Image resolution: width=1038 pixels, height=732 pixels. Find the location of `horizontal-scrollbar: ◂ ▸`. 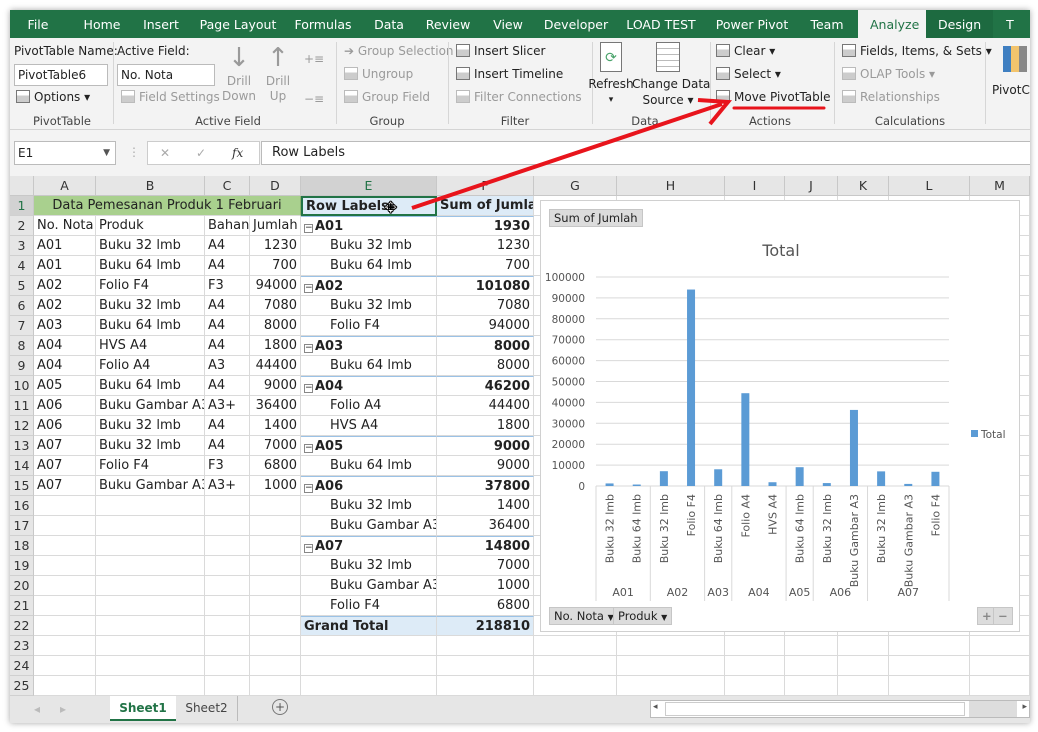

horizontal-scrollbar: ◂ ▸ is located at coordinates (840, 709).